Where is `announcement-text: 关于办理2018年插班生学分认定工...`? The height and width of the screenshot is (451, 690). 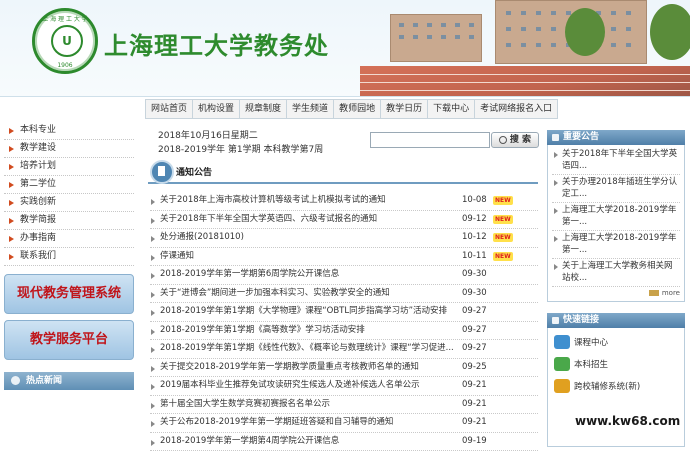 announcement-text: 关于办理2018年插班生学分认定工... is located at coordinates (619, 188).